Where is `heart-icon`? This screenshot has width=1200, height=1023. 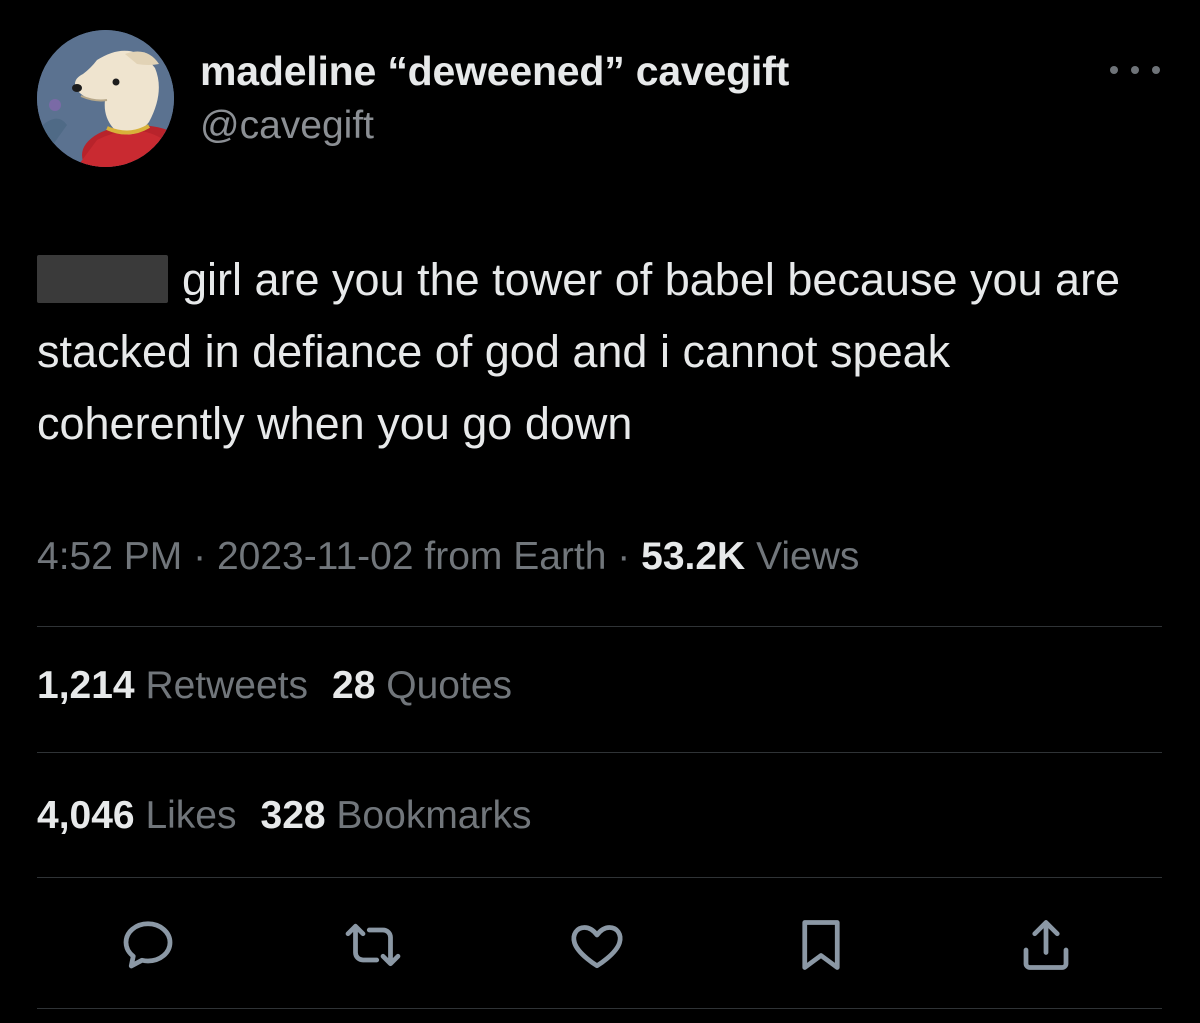
heart-icon is located at coordinates (597, 947).